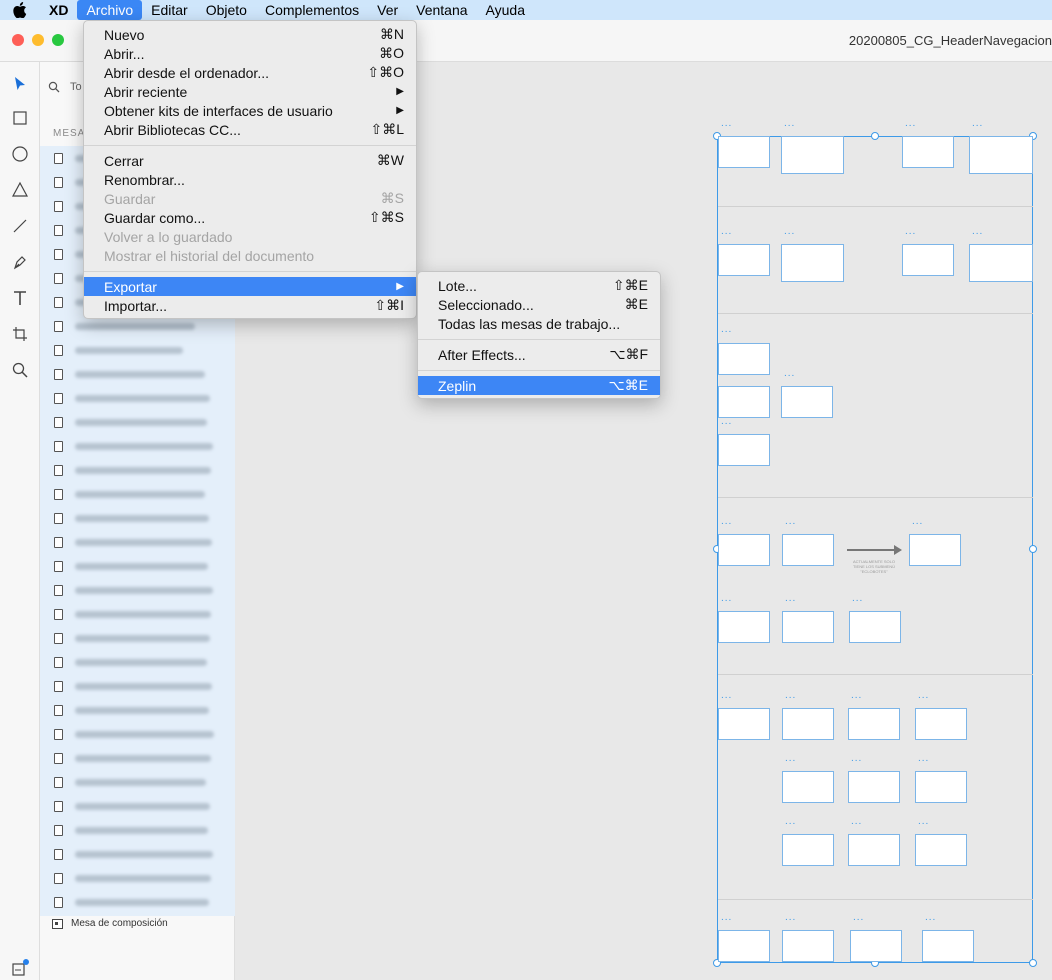  What do you see at coordinates (20, 968) in the screenshot?
I see `plugins-icon` at bounding box center [20, 968].